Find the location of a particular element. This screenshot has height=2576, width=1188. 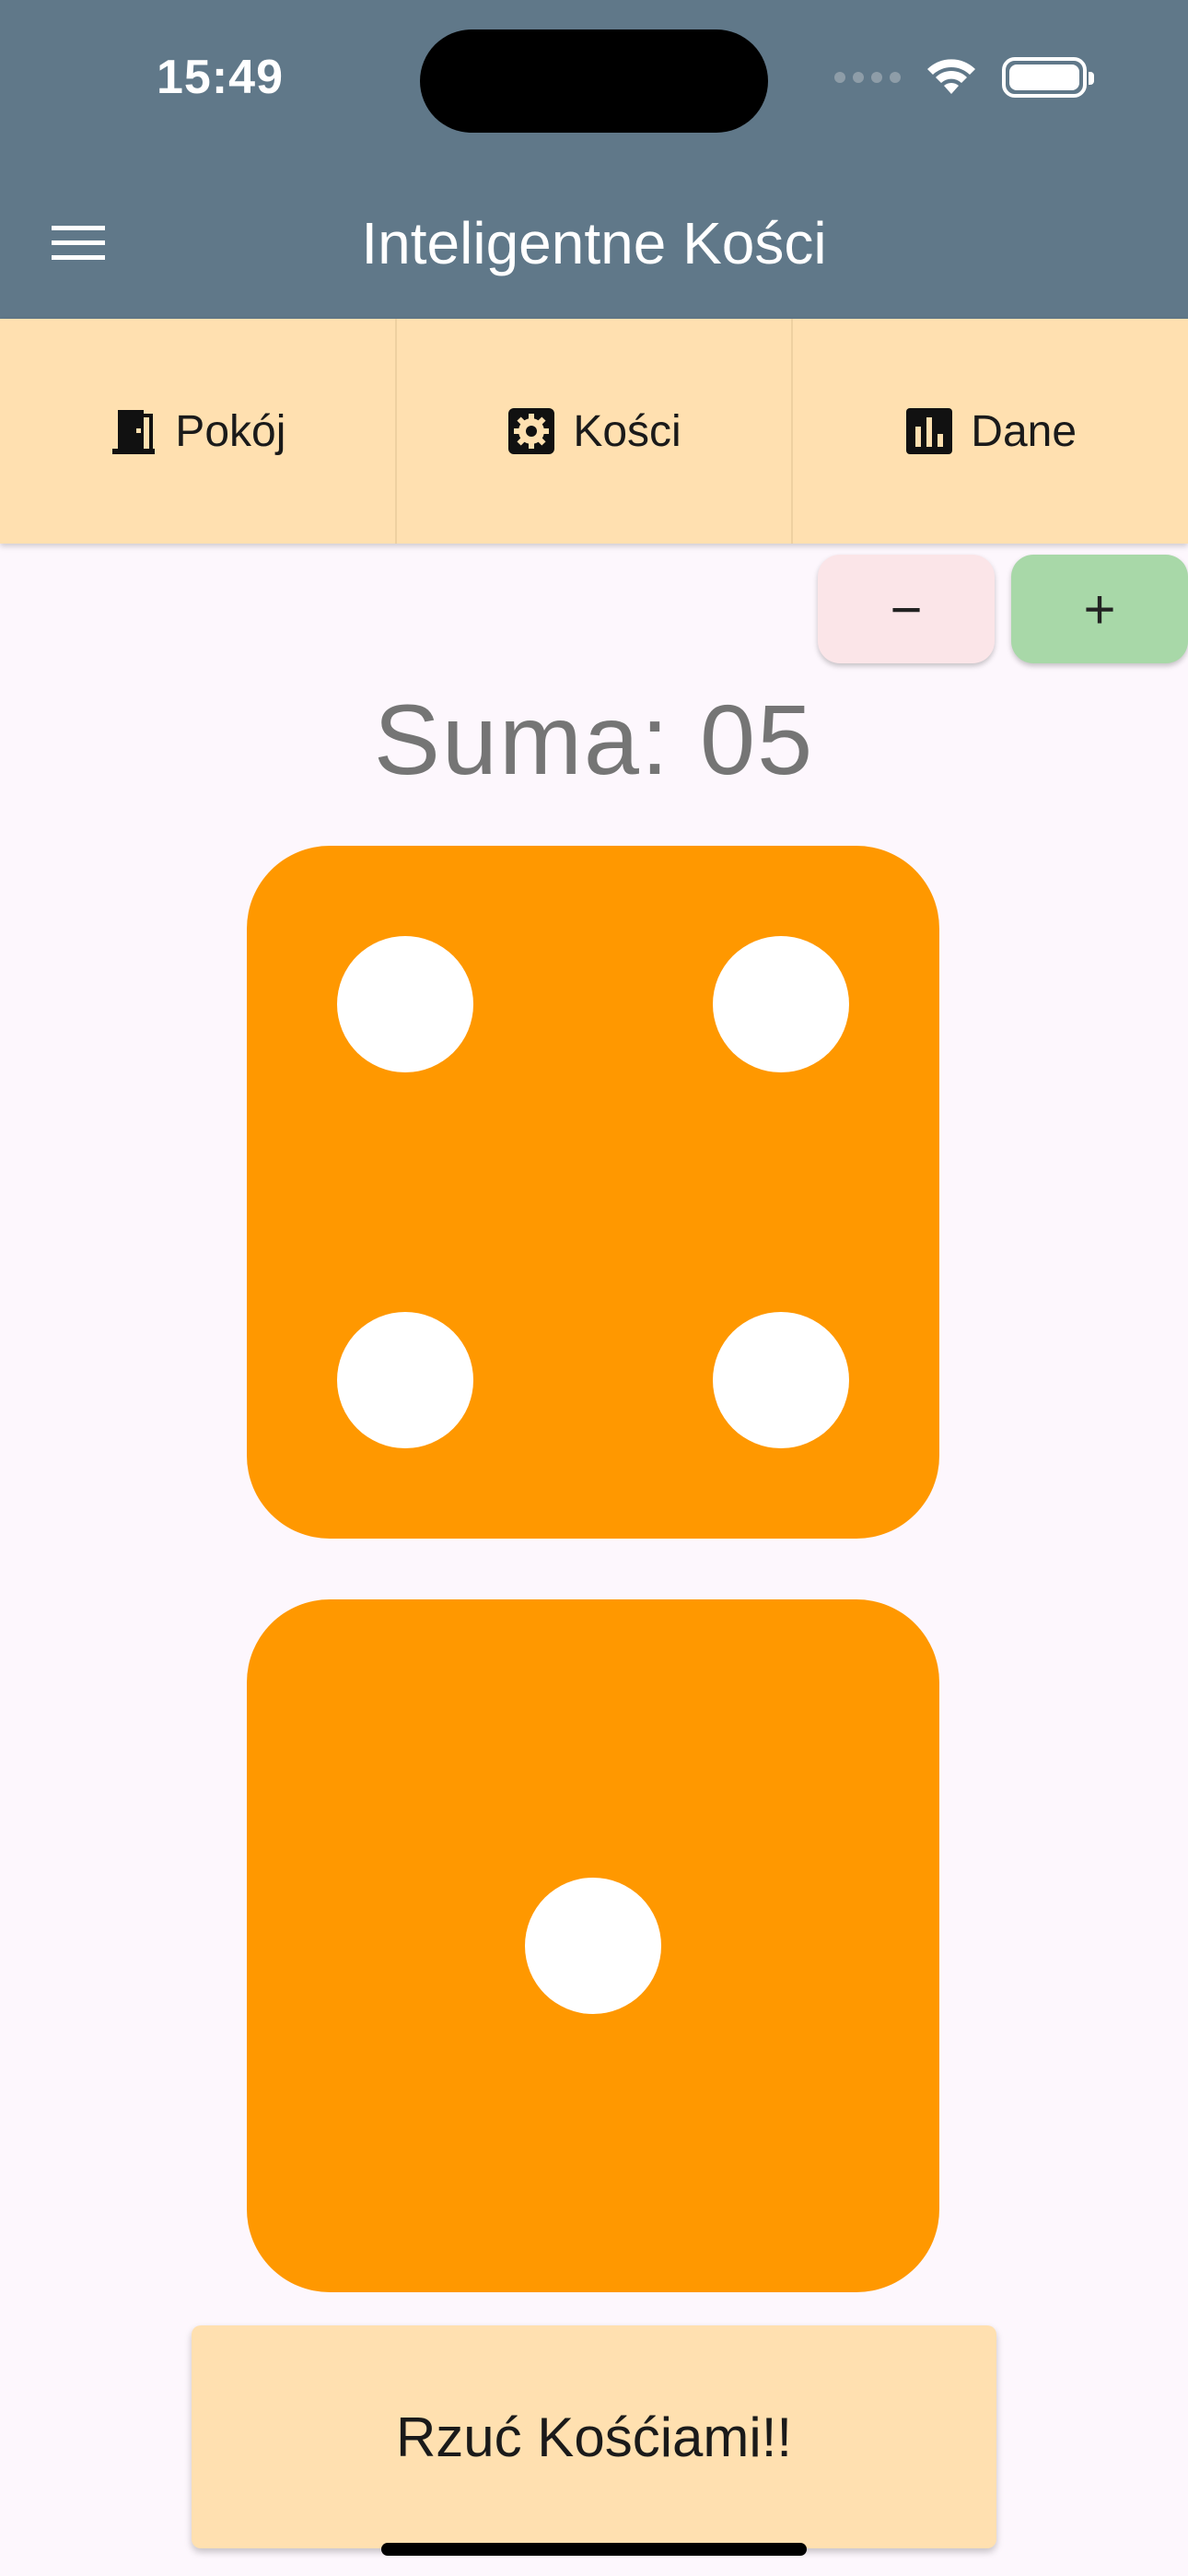

status-time: 15:49 is located at coordinates (220, 77).